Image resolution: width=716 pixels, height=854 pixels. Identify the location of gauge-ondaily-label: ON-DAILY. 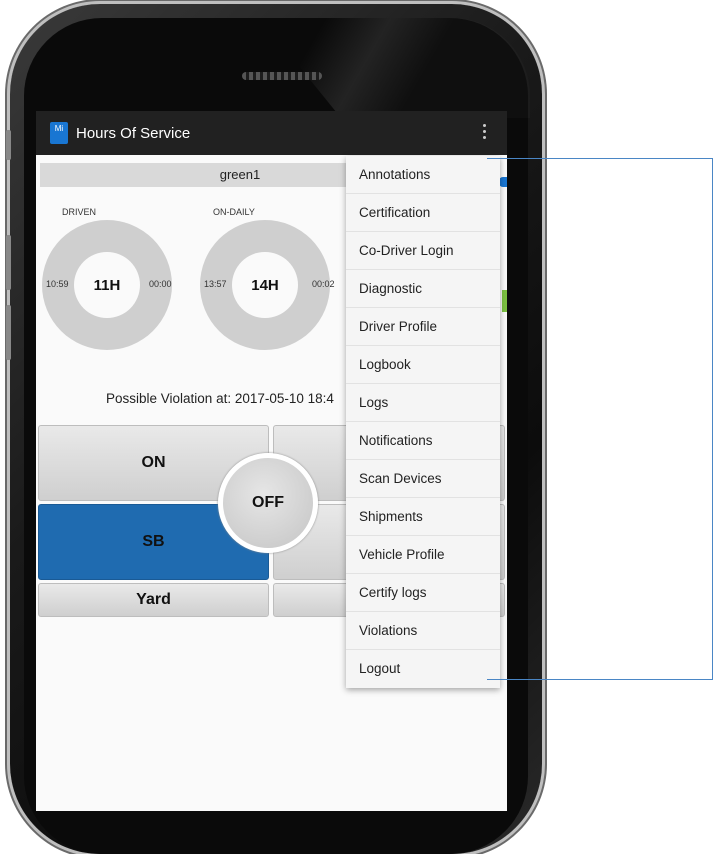
(234, 212).